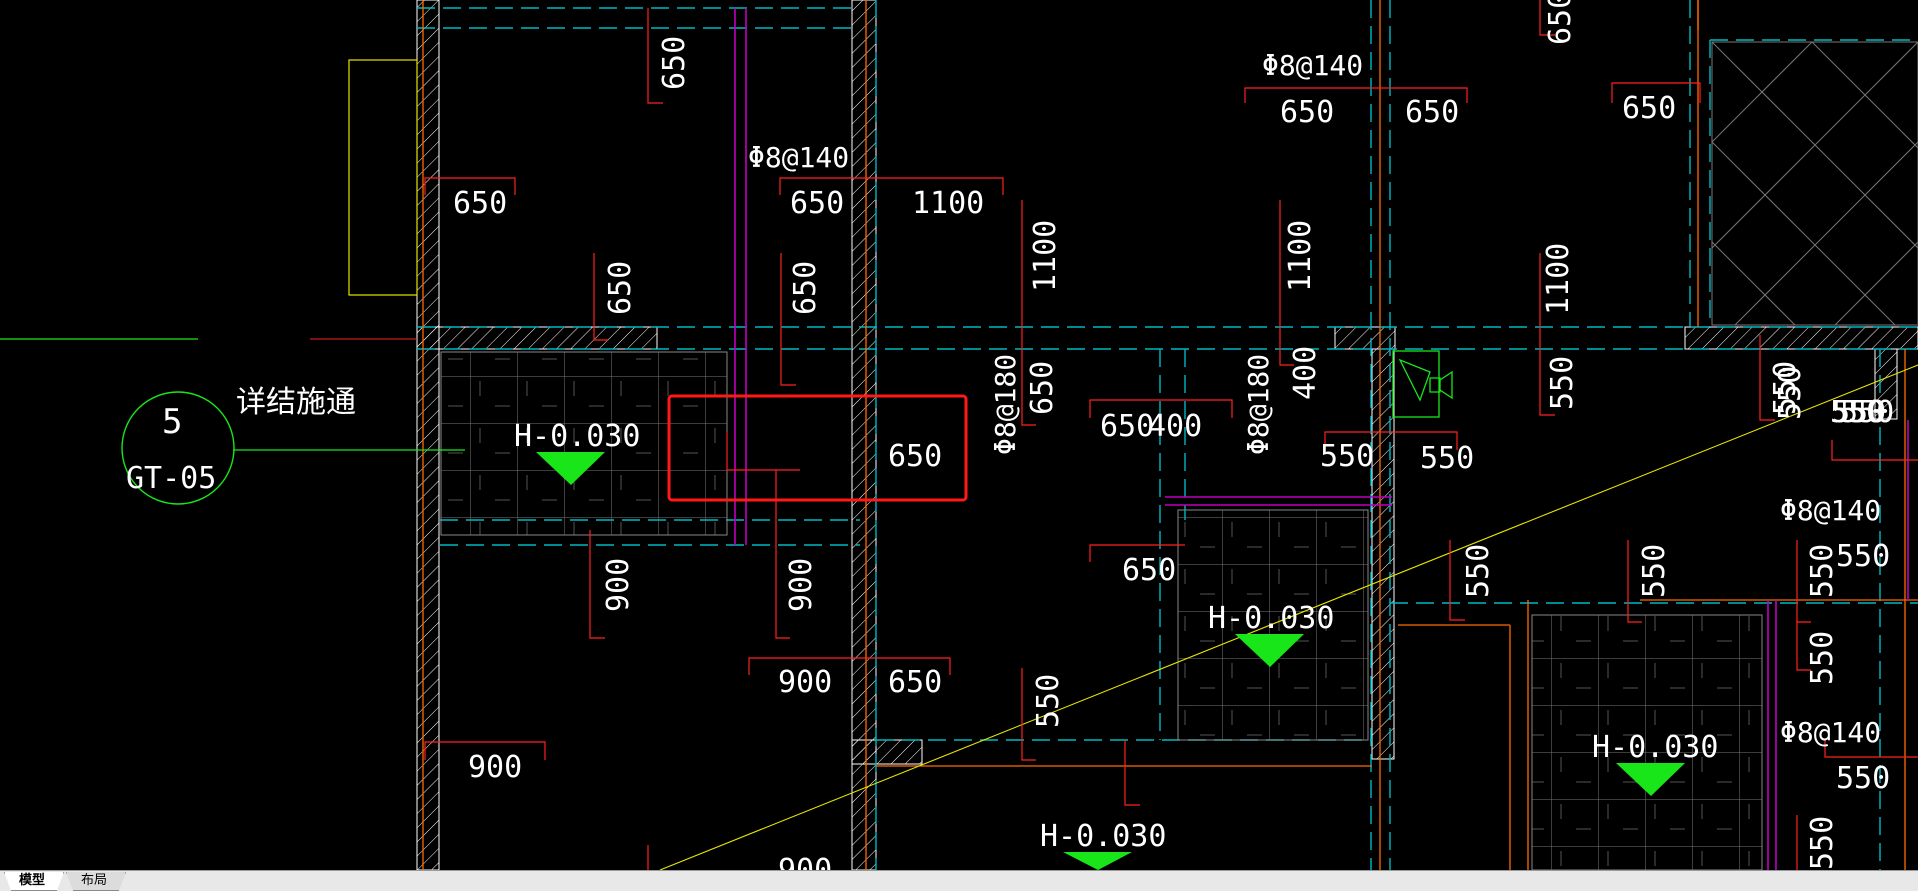  I want to click on tab-model: 模型, so click(34, 881).